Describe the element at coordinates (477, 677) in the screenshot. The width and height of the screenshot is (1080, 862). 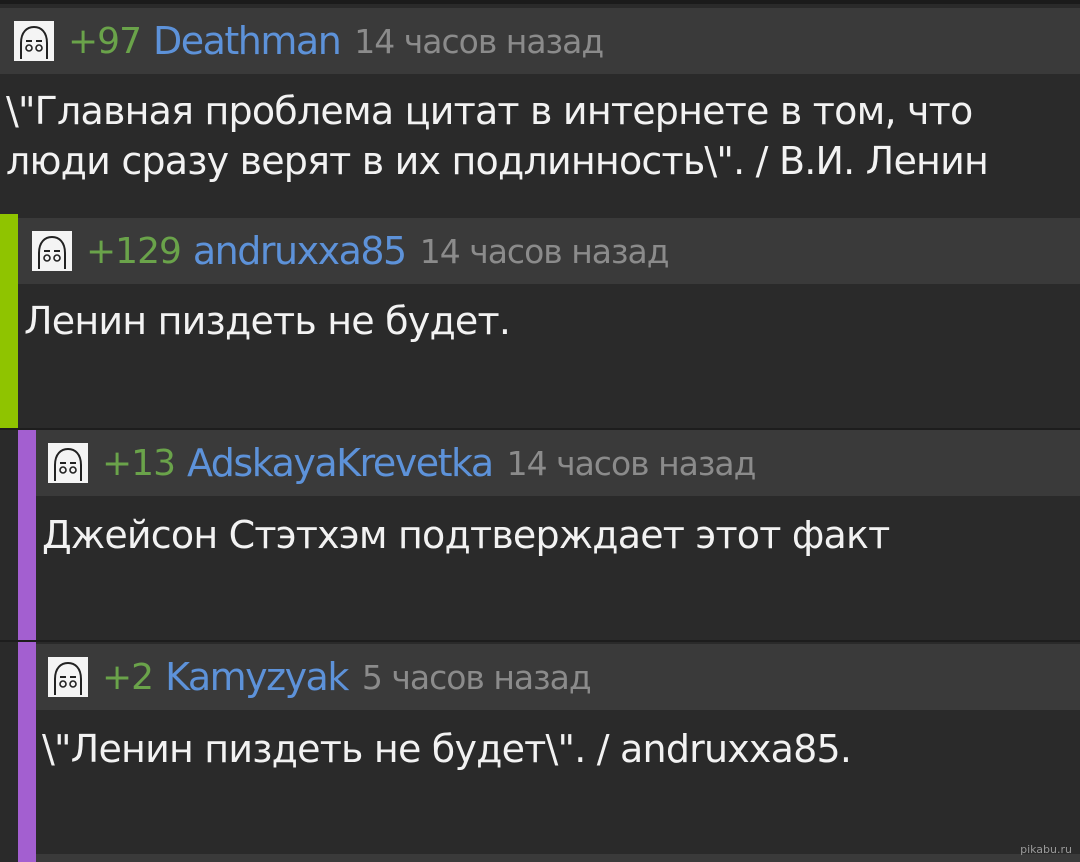
I see `comment-timestamp: 5 часов назад` at that location.